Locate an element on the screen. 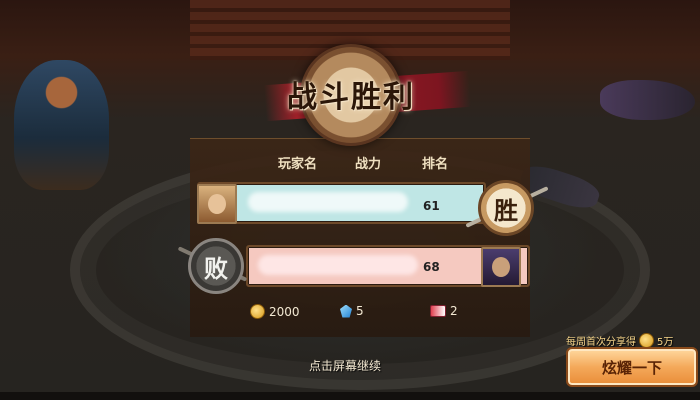 The image size is (700, 400). header-player-name: 玩家名 is located at coordinates (298, 164).